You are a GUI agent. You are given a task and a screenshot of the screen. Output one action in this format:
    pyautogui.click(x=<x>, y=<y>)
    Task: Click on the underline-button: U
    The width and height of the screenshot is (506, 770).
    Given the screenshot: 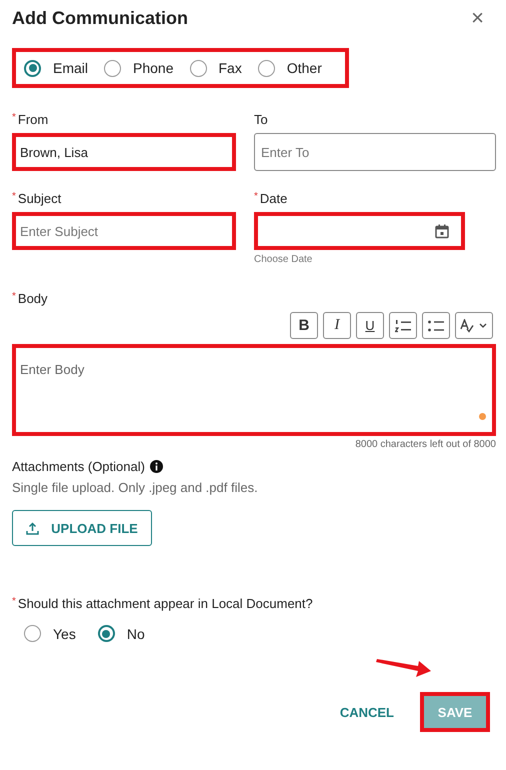 What is the action you would take?
    pyautogui.click(x=370, y=325)
    